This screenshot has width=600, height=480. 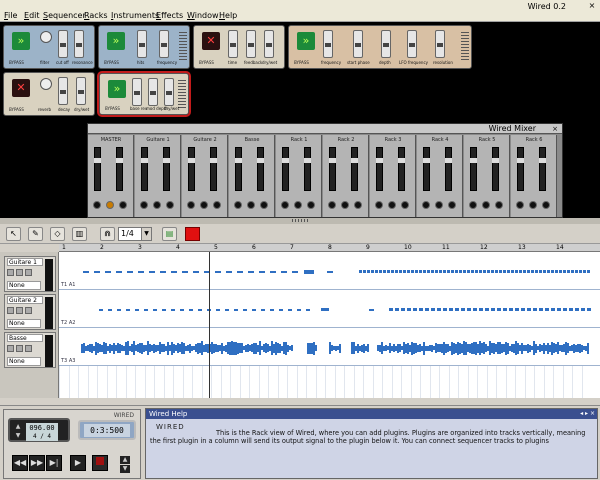 What do you see at coordinates (555, 129) in the screenshot?
I see `mixer-close-button: ×` at bounding box center [555, 129].